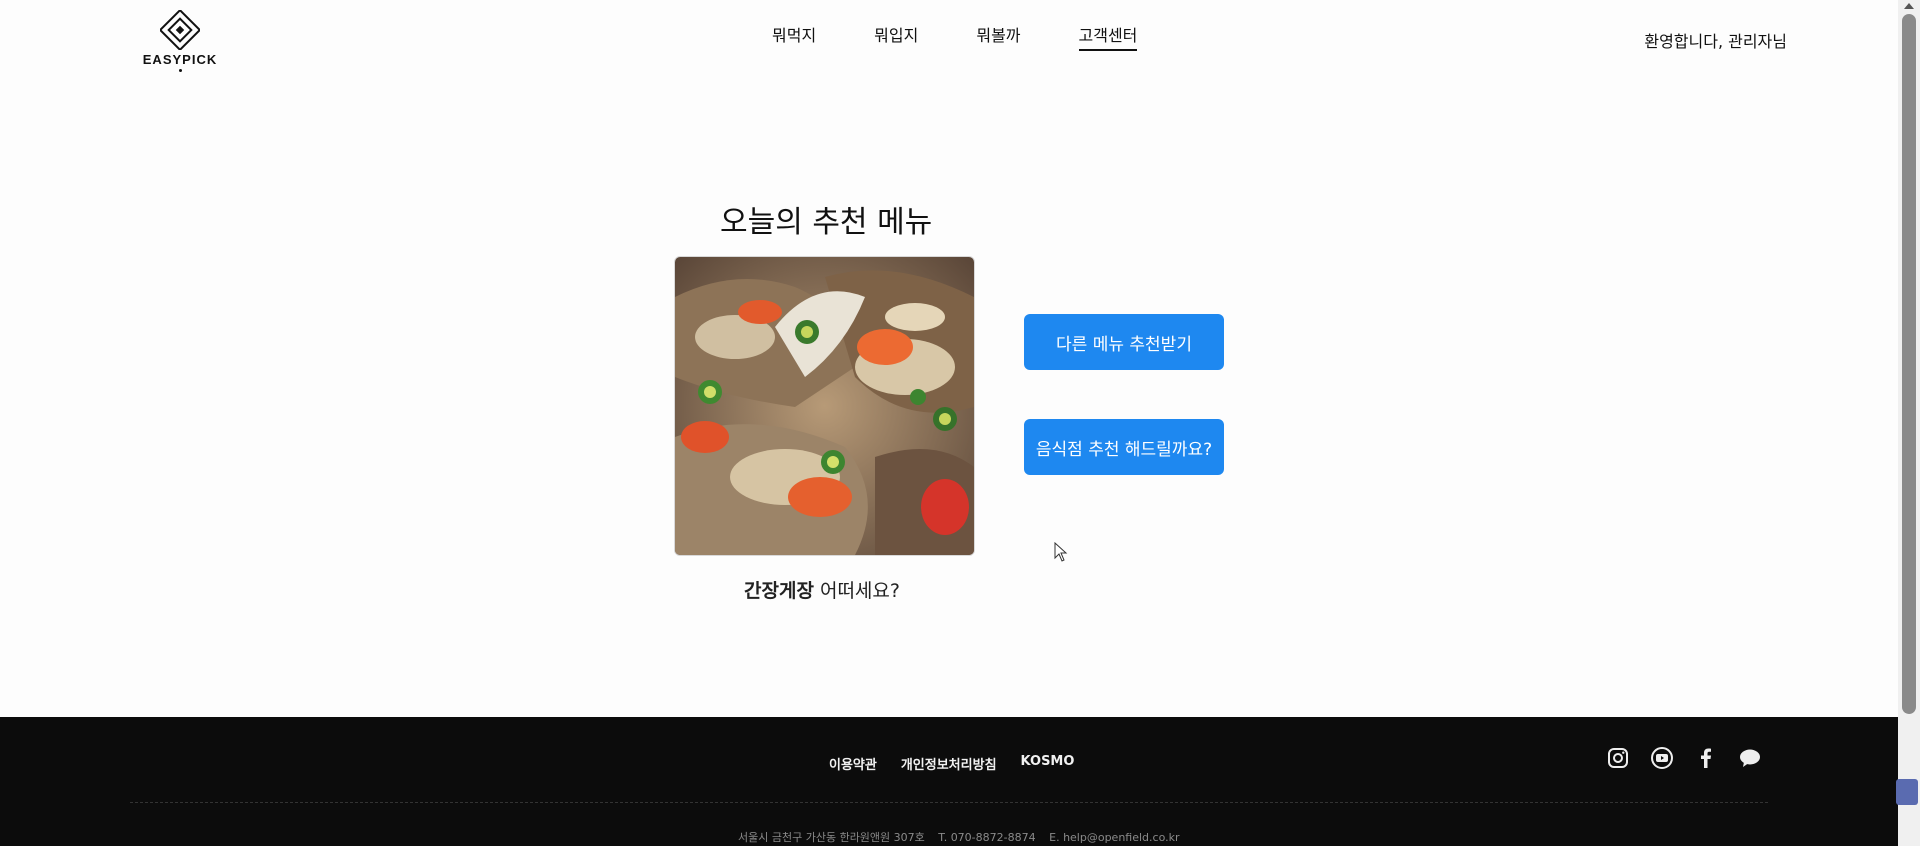 This screenshot has height=846, width=1920. What do you see at coordinates (896, 36) in the screenshot?
I see `nav-item-wear: 뭐입지` at bounding box center [896, 36].